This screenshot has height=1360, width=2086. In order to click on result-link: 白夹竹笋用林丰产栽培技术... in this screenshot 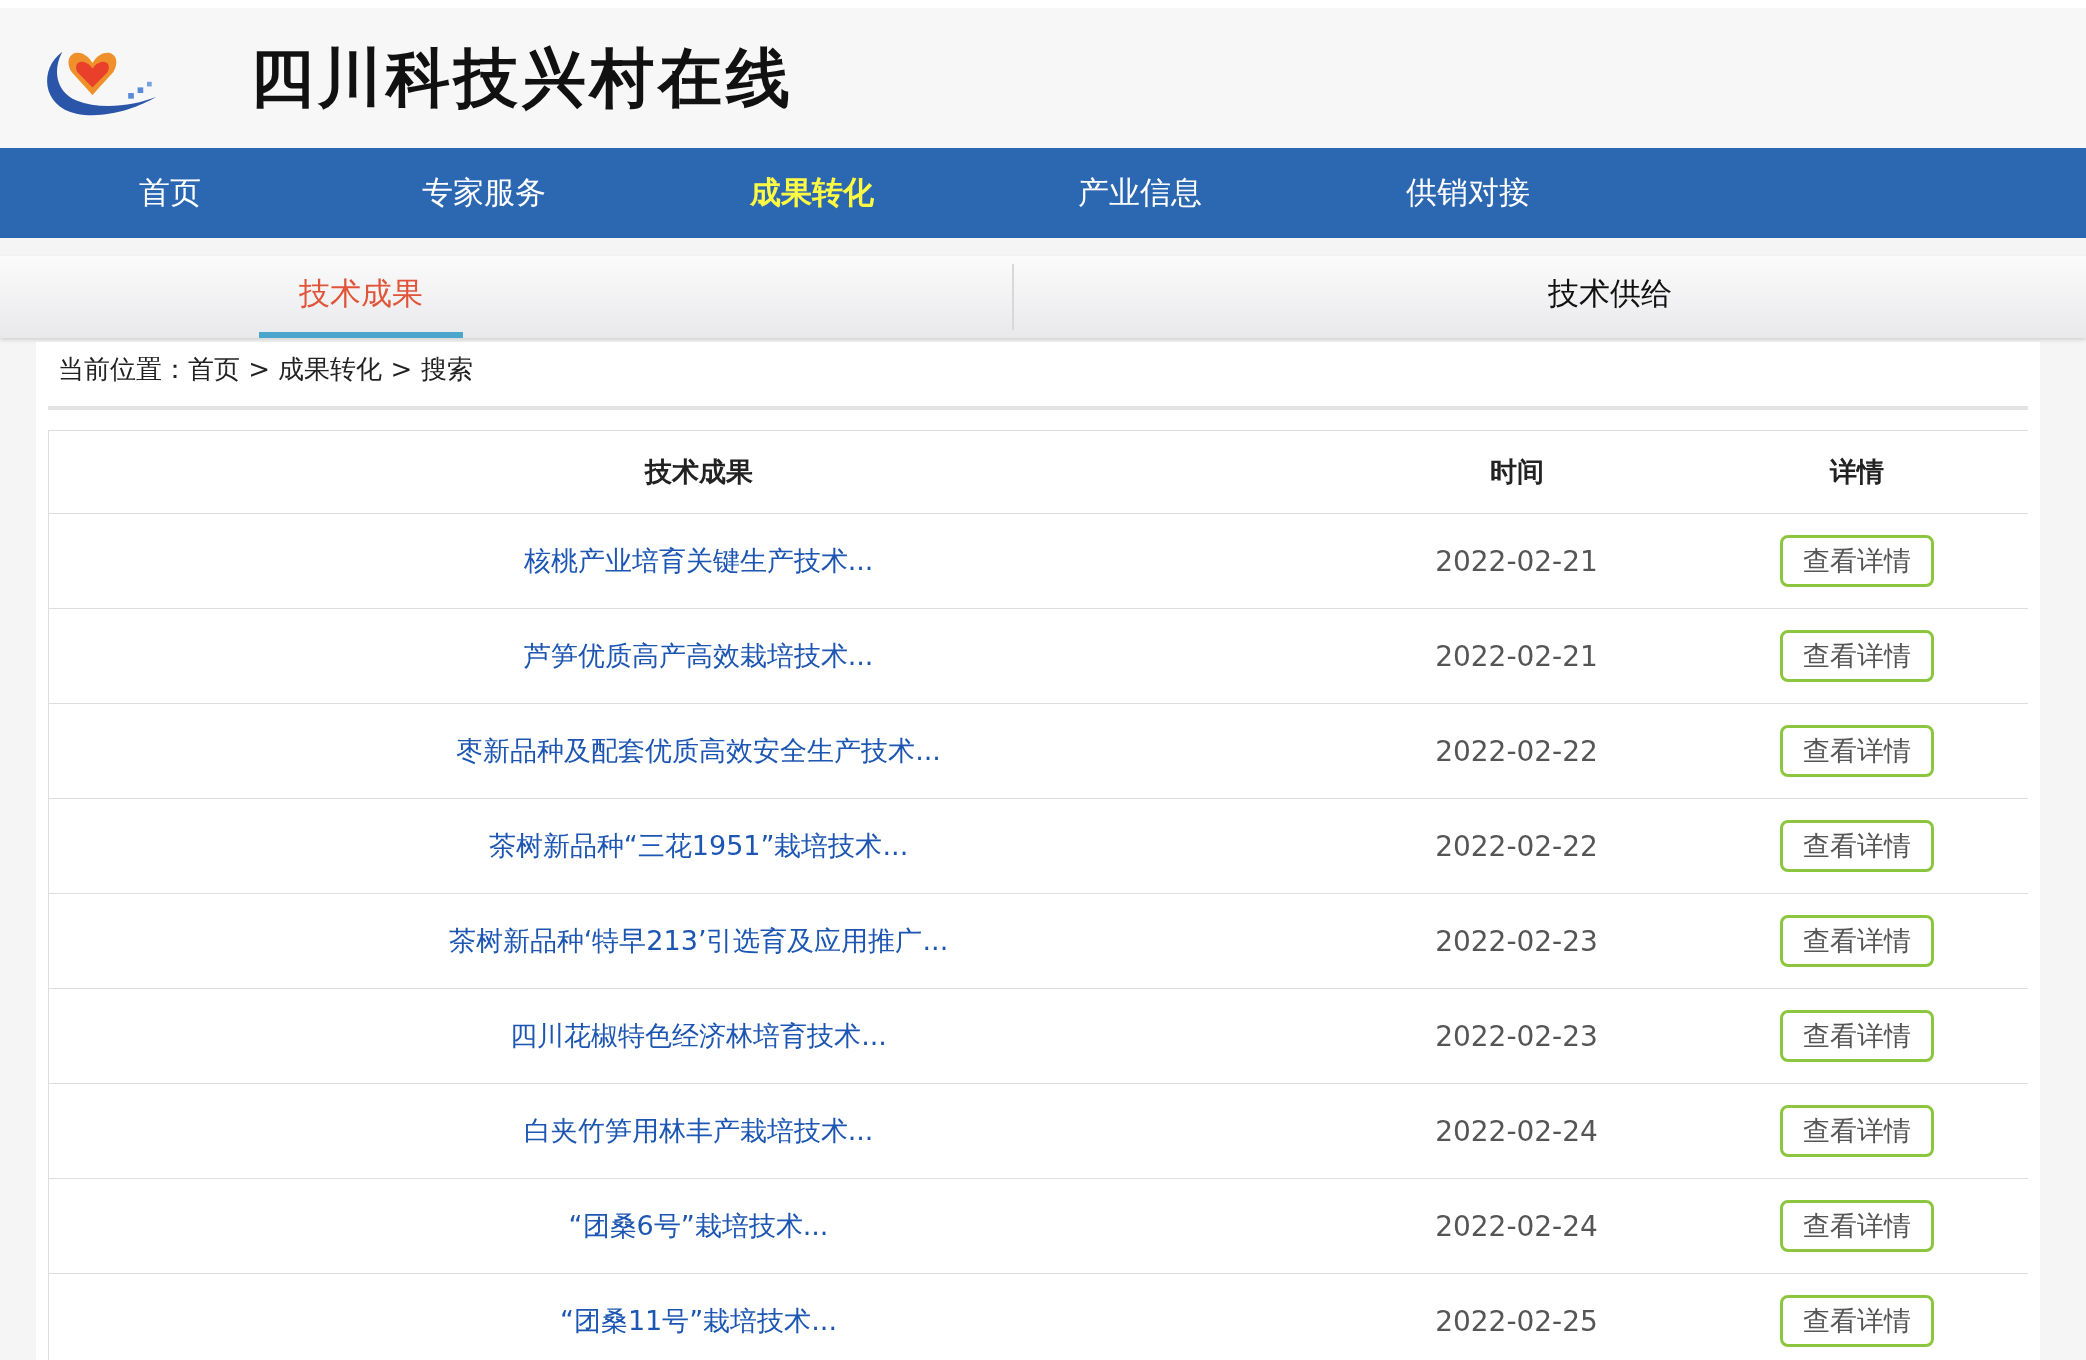, I will do `click(698, 1130)`.